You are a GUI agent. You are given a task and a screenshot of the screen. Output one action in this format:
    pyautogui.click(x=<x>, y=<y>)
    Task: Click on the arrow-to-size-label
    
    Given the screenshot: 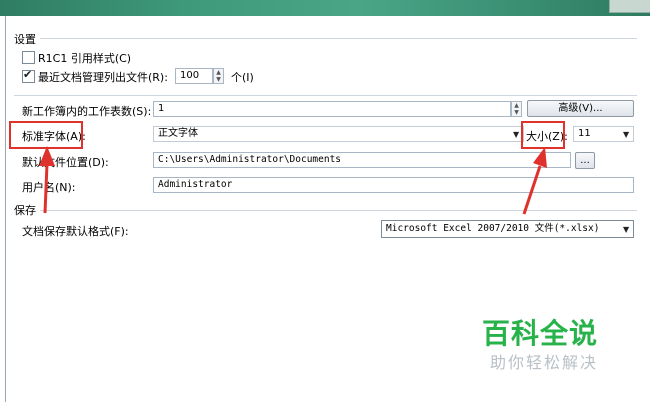 What is the action you would take?
    pyautogui.click(x=532, y=190)
    